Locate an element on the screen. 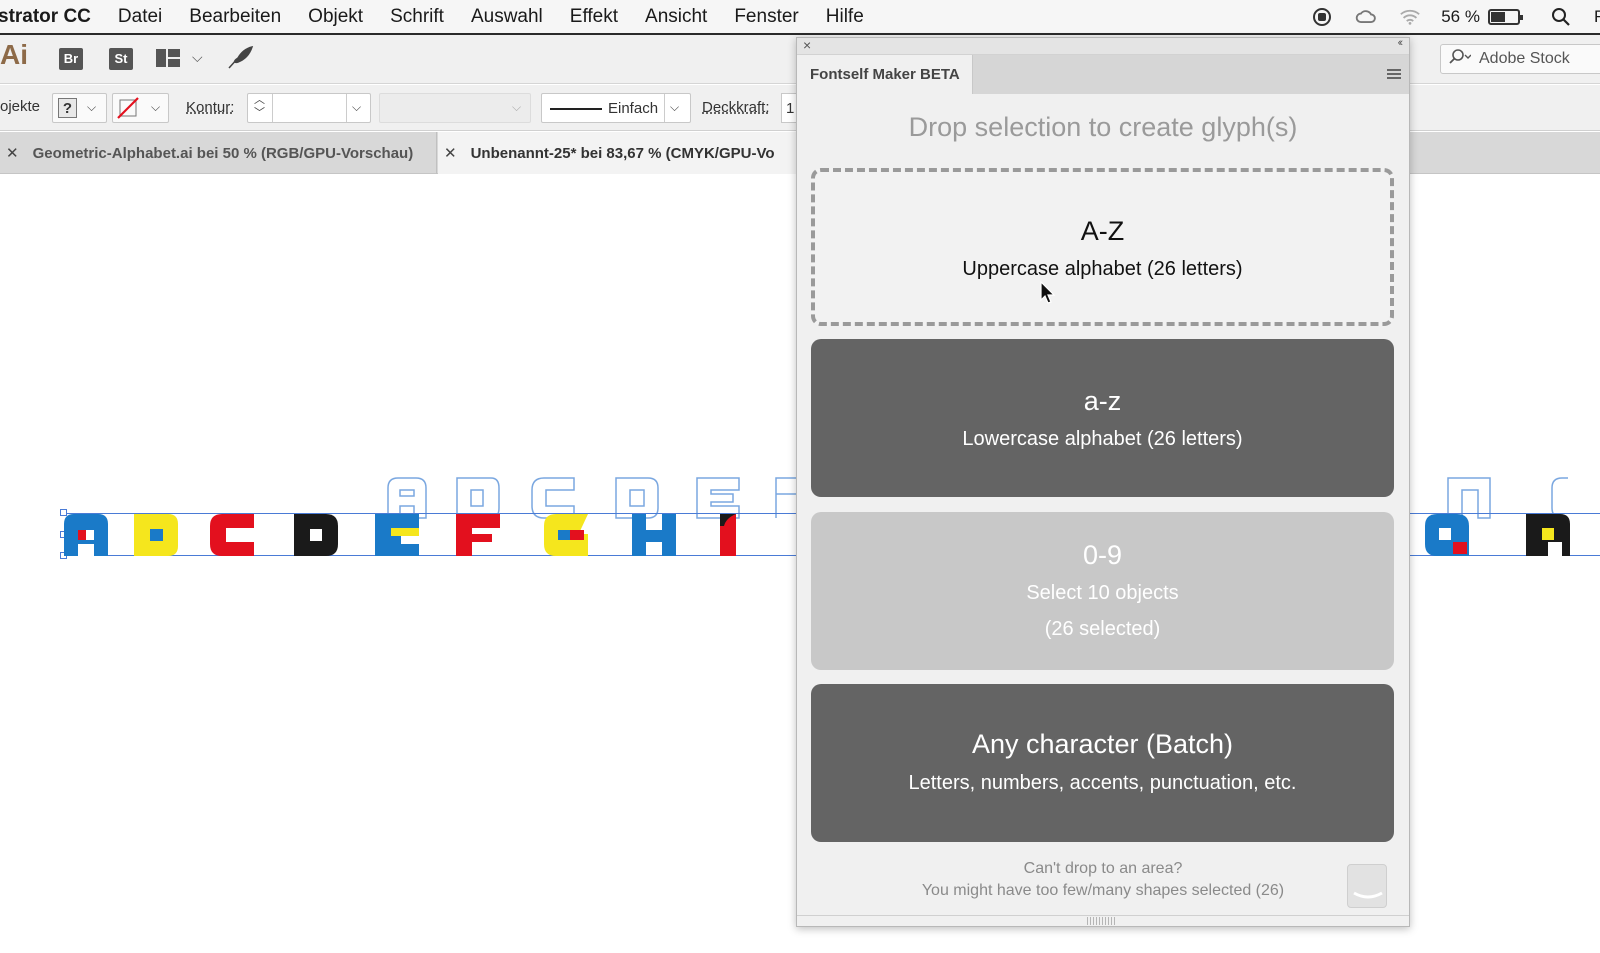 This screenshot has width=1600, height=953. record-icon is located at coordinates (1322, 17).